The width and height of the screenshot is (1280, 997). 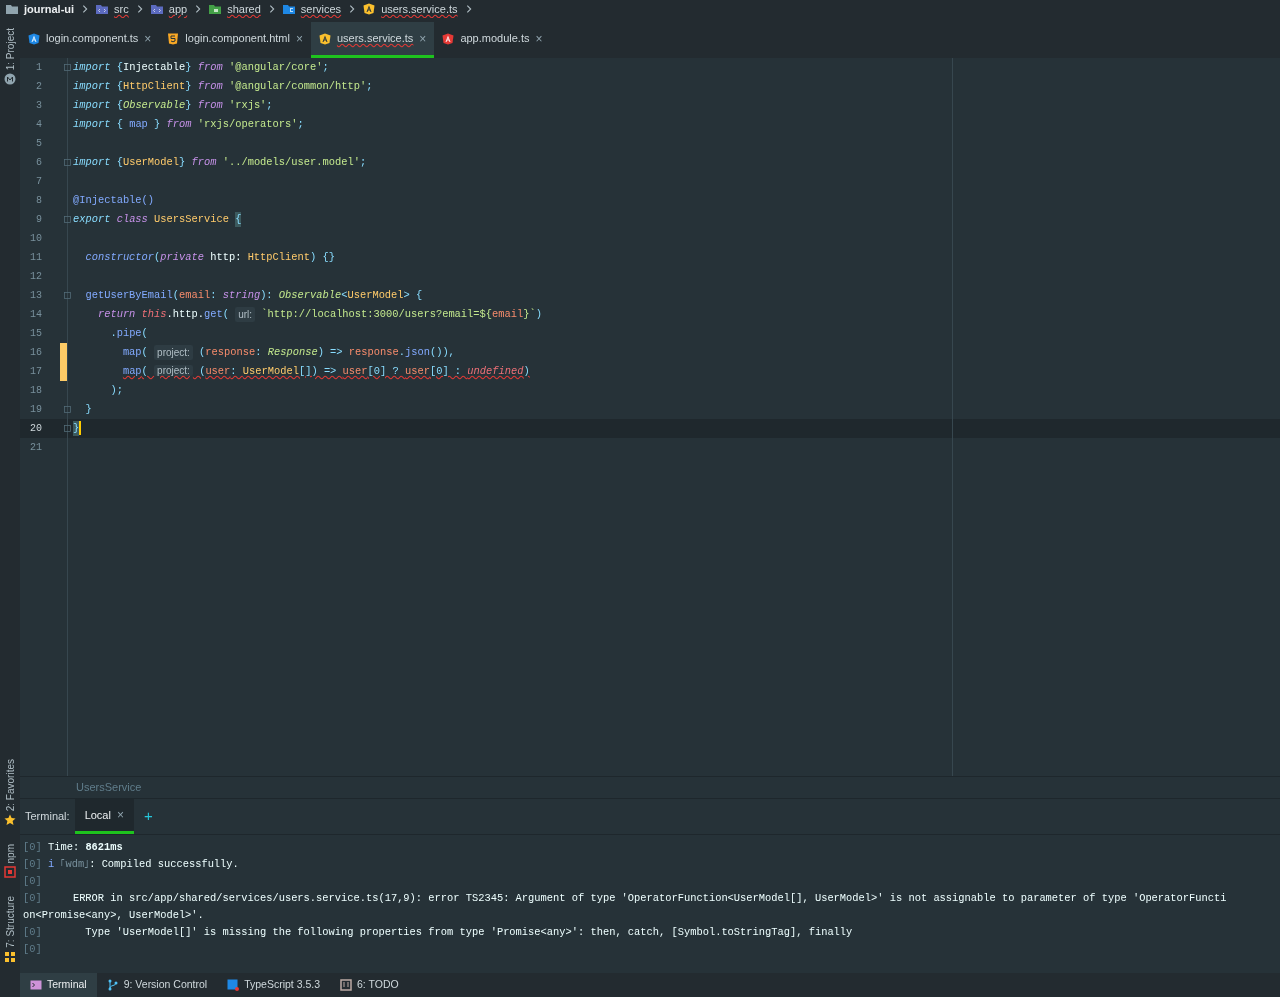 What do you see at coordinates (10, 784) in the screenshot?
I see `tool-window-button: 2: Favorites` at bounding box center [10, 784].